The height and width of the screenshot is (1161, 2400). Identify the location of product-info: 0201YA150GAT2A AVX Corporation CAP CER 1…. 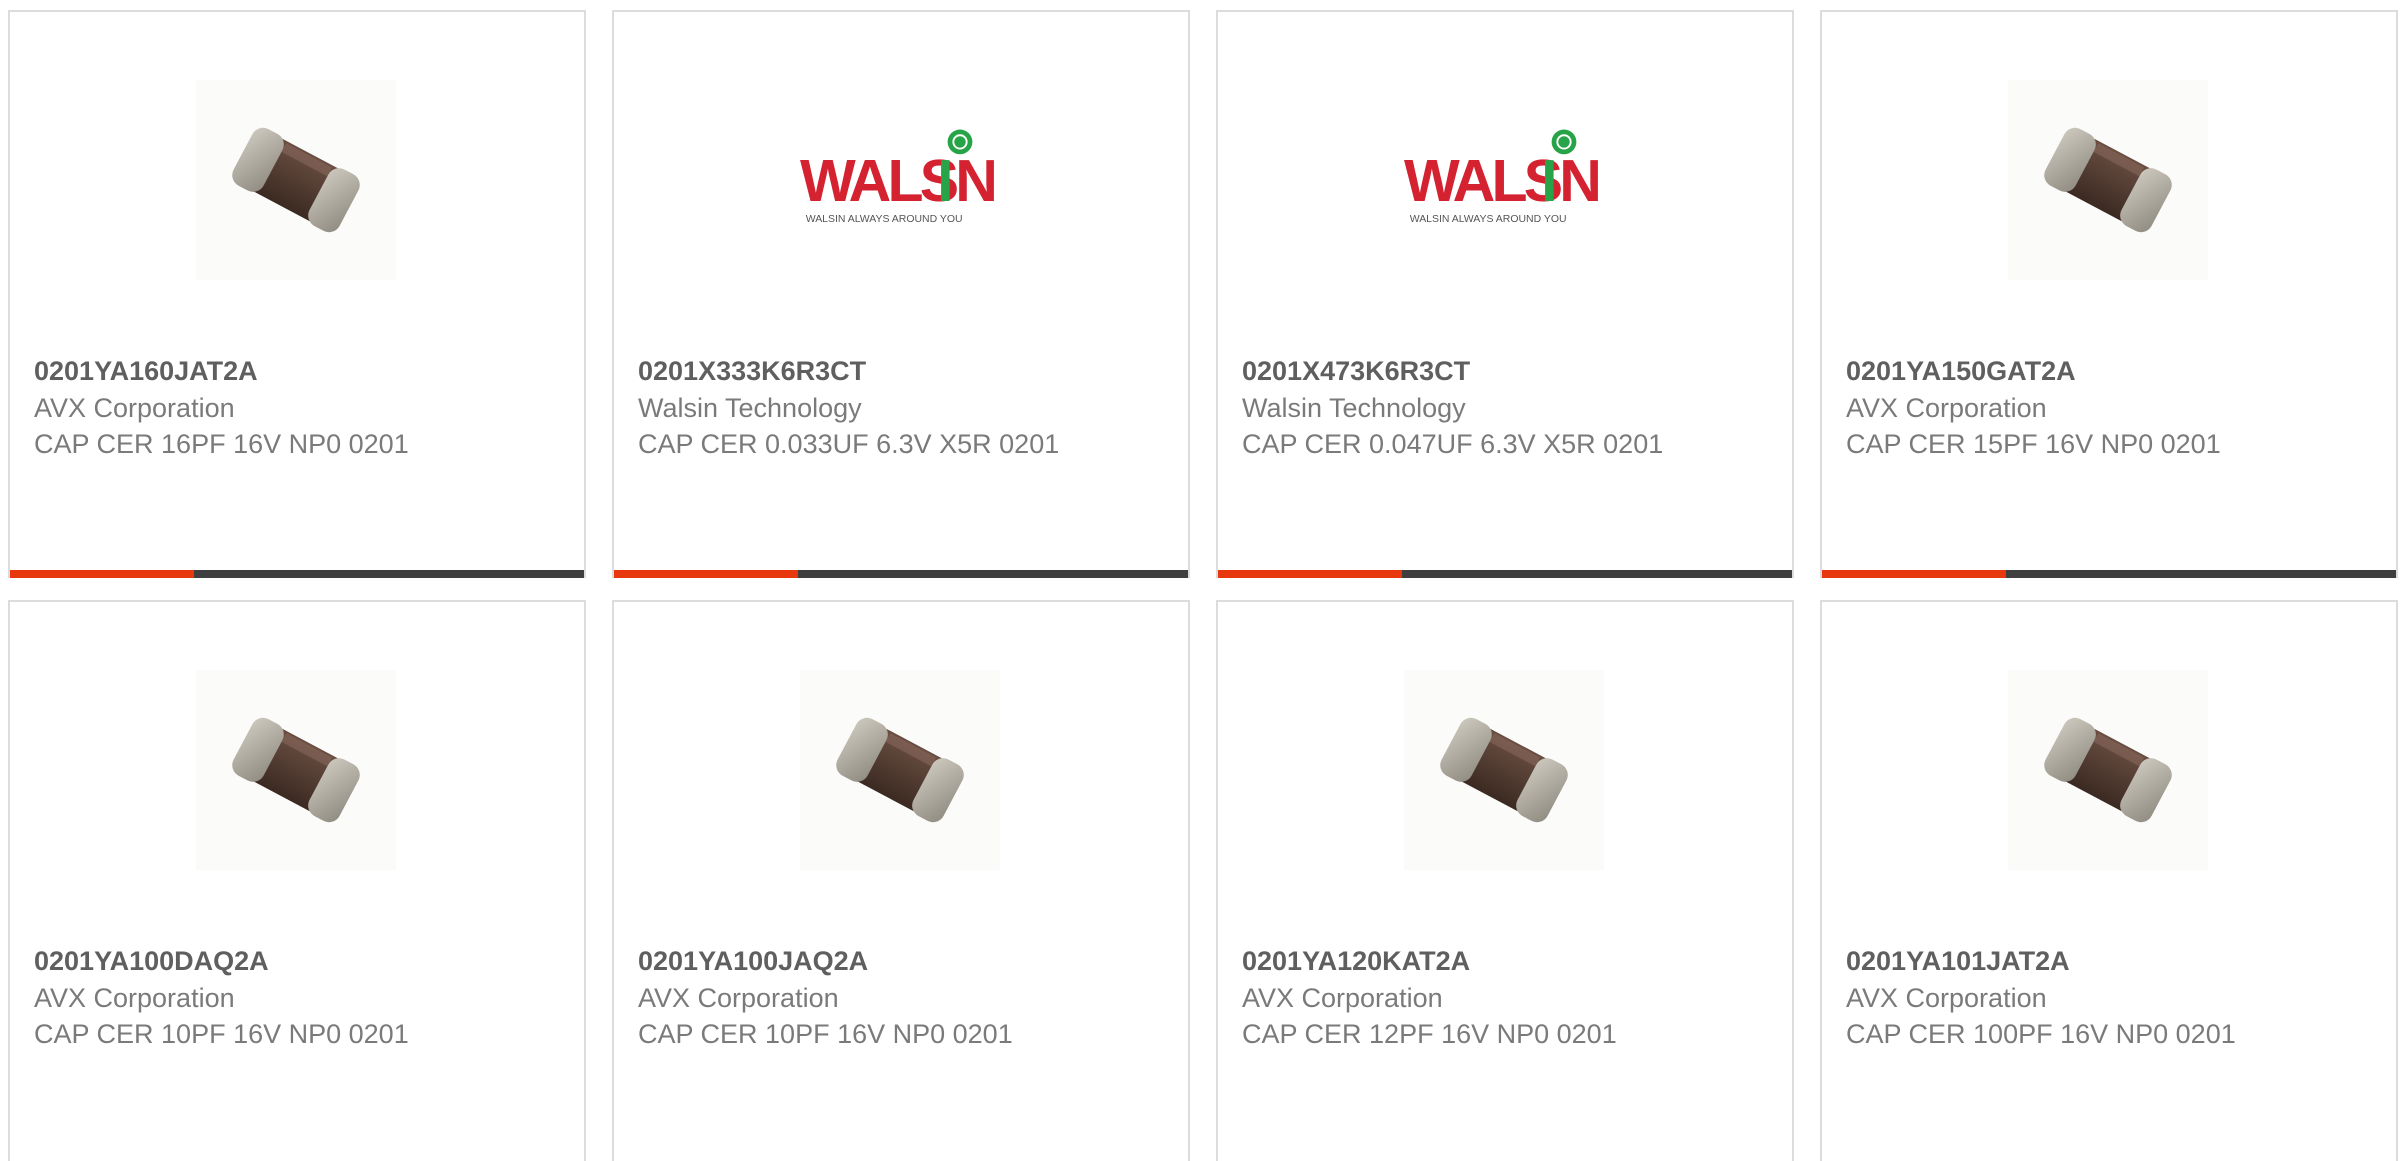
(2066, 407).